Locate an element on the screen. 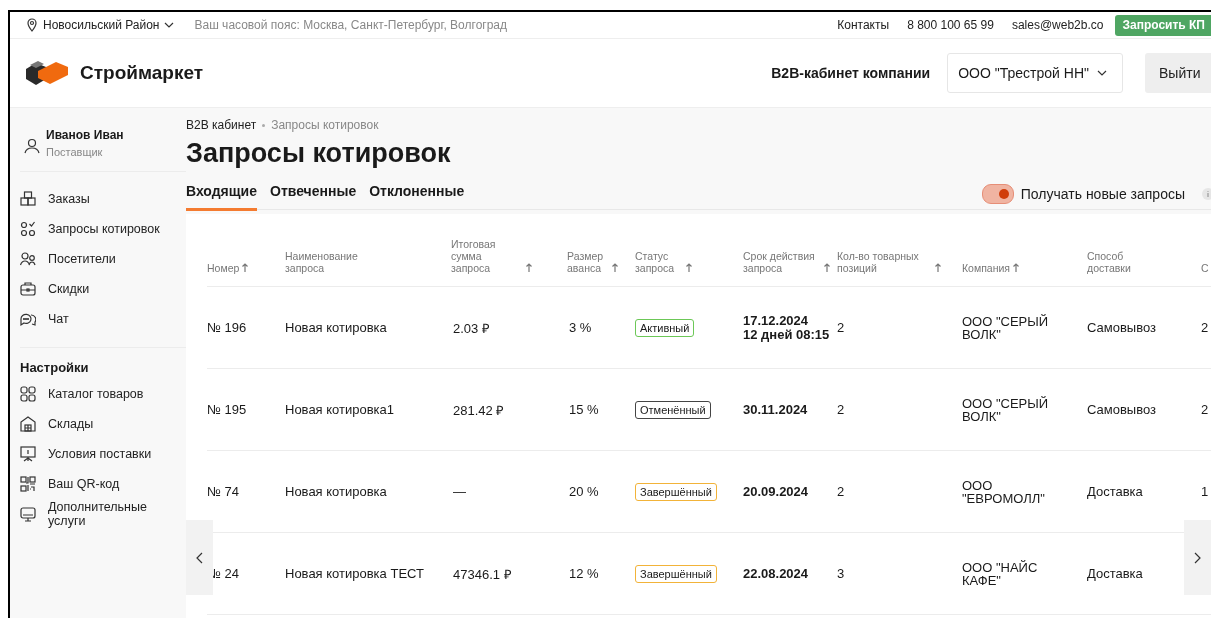 This screenshot has width=1211, height=618. chevron-left-icon is located at coordinates (199, 557).